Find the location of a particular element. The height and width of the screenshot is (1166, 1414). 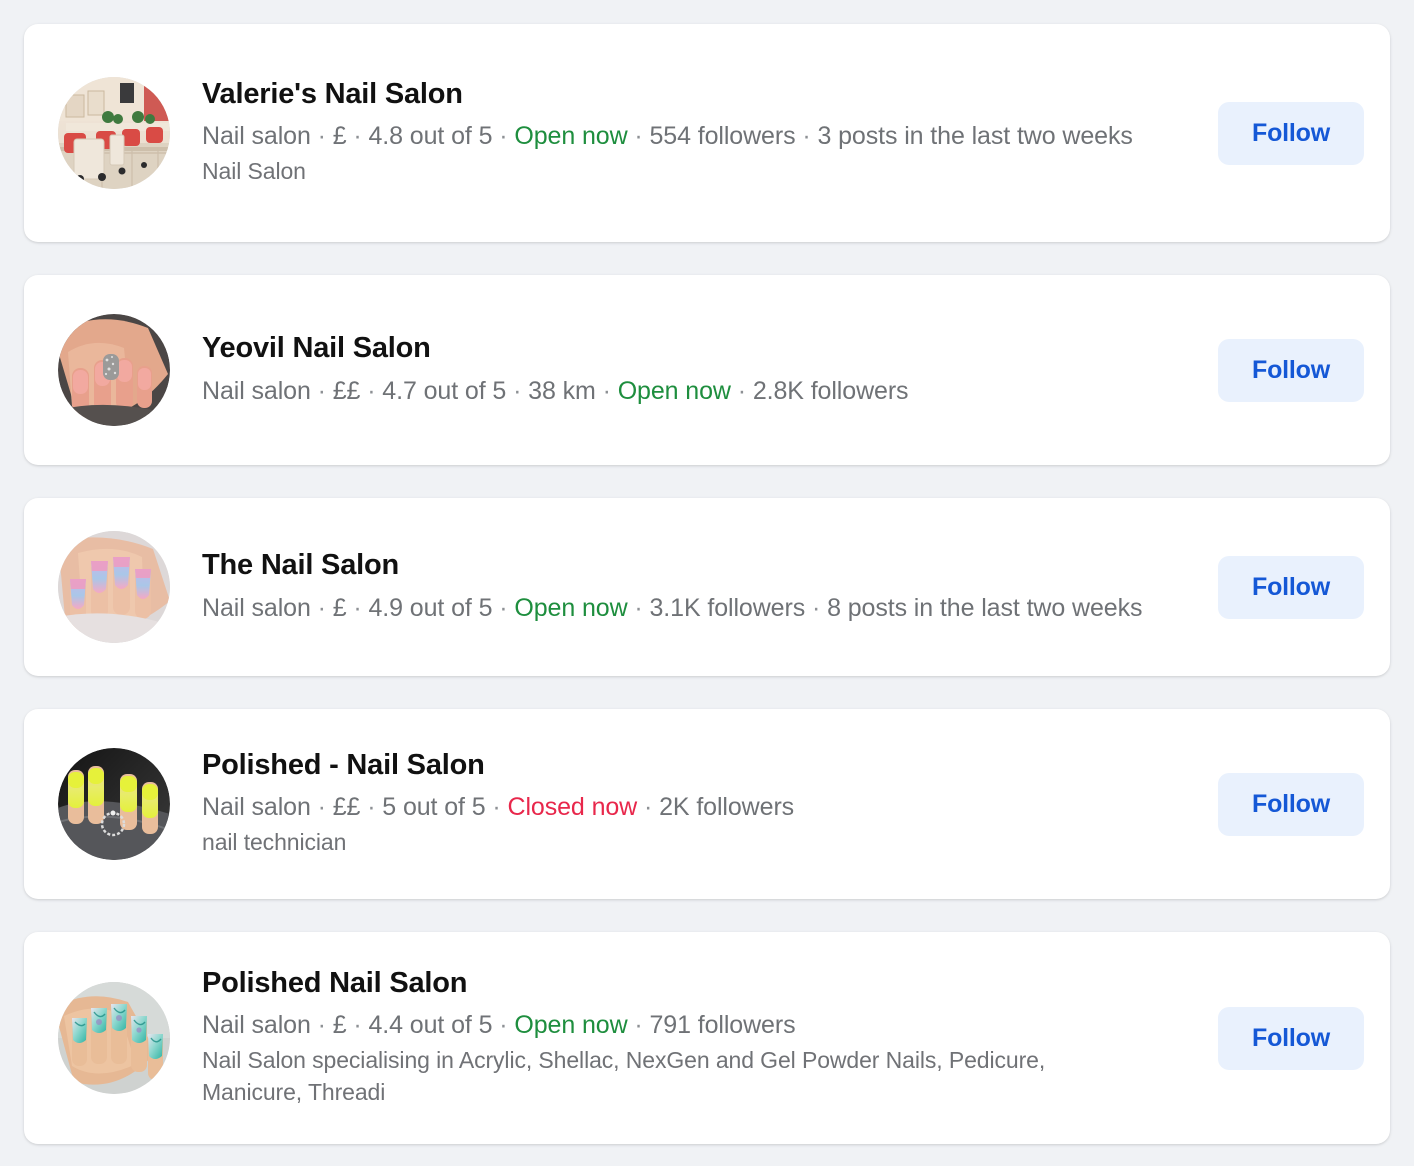

rating-label: 4.8 out of 5 is located at coordinates (430, 136).